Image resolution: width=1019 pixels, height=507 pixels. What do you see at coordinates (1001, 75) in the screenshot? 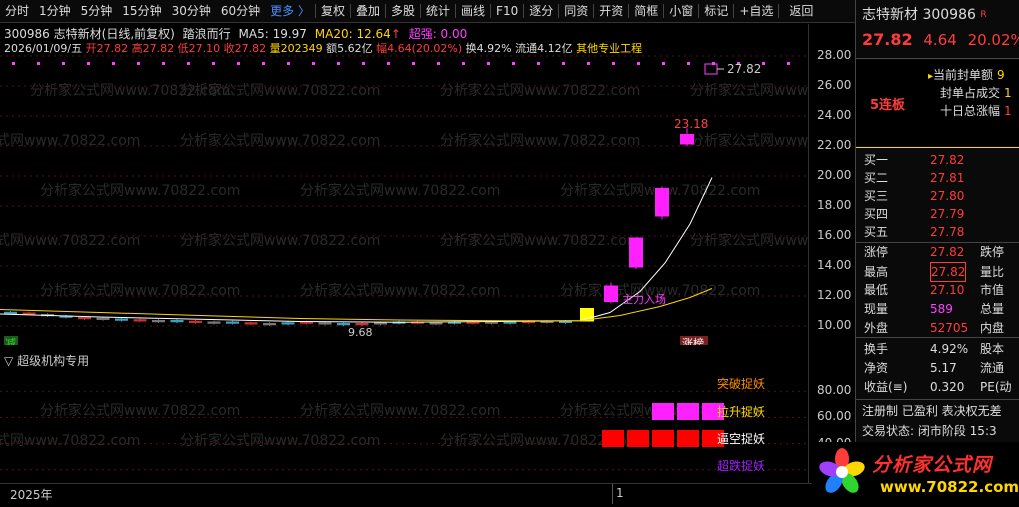
I see `fengdan-value: 9` at bounding box center [1001, 75].